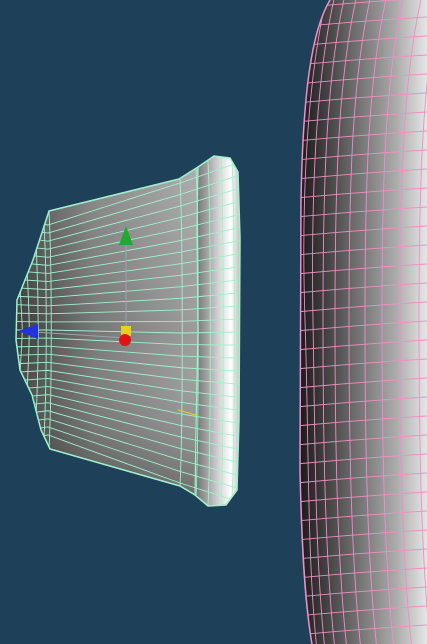  Describe the element at coordinates (125, 340) in the screenshot. I see `sphere-handle-icon` at that location.